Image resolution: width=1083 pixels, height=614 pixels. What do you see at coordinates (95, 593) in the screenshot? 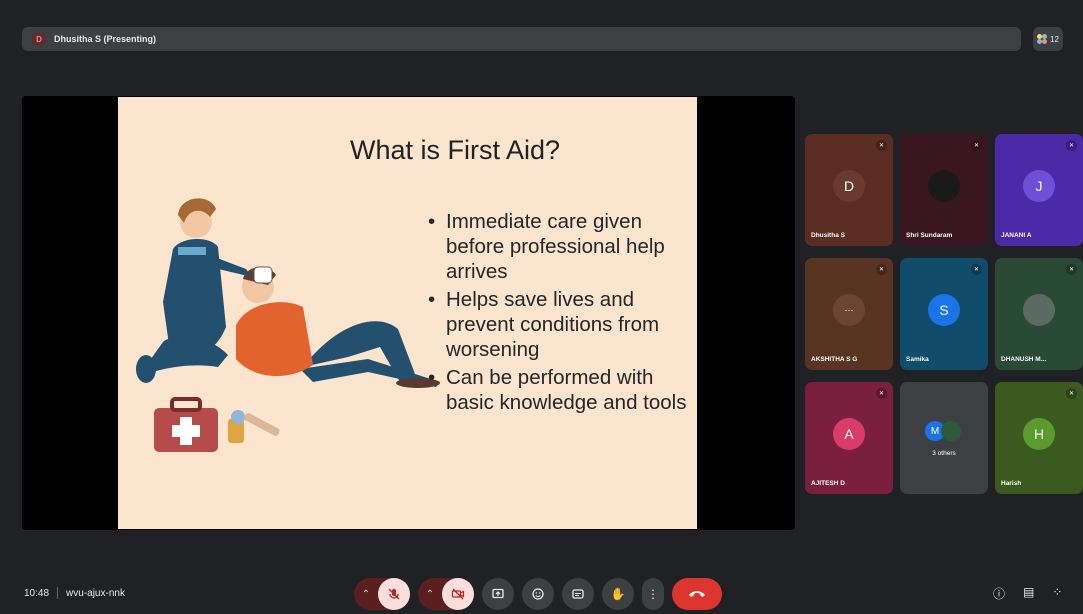
I see `meeting-code: wvu-ajux-nnk` at bounding box center [95, 593].